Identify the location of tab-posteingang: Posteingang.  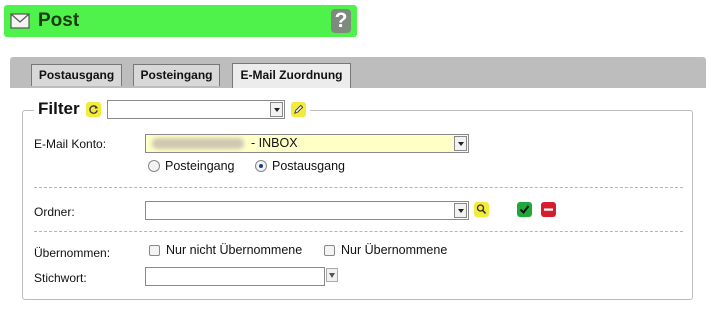
(176, 75).